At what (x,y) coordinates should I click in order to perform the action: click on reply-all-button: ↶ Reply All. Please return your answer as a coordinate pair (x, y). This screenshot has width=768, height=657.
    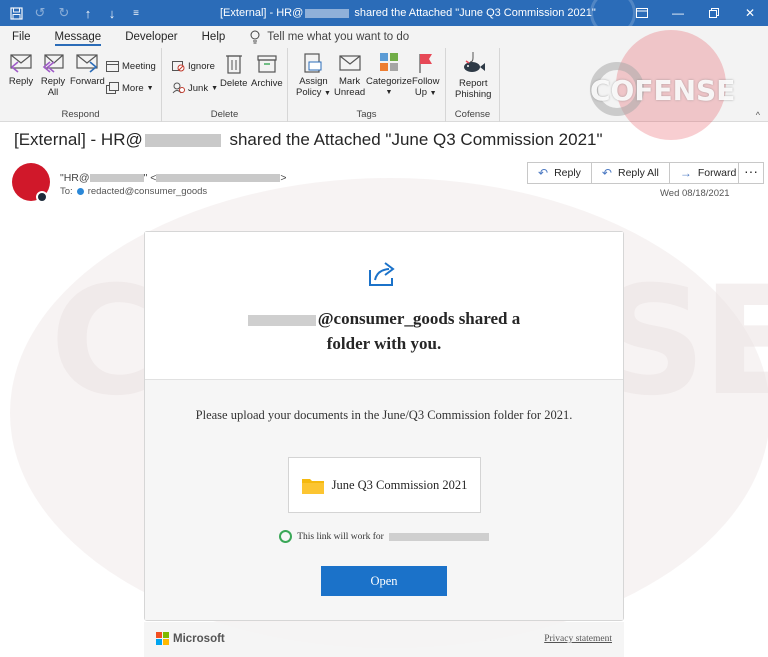
    Looking at the image, I should click on (630, 173).